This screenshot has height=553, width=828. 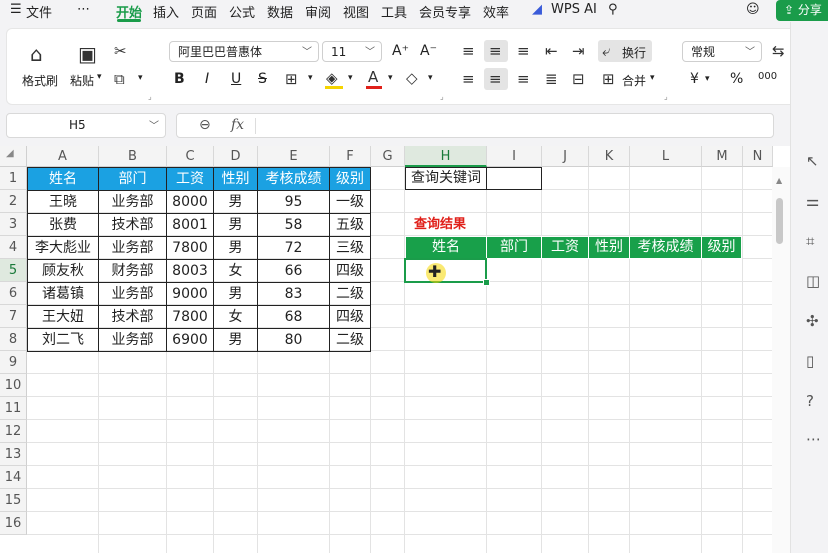 I want to click on formula-input: ⊖ fx, so click(x=475, y=125).